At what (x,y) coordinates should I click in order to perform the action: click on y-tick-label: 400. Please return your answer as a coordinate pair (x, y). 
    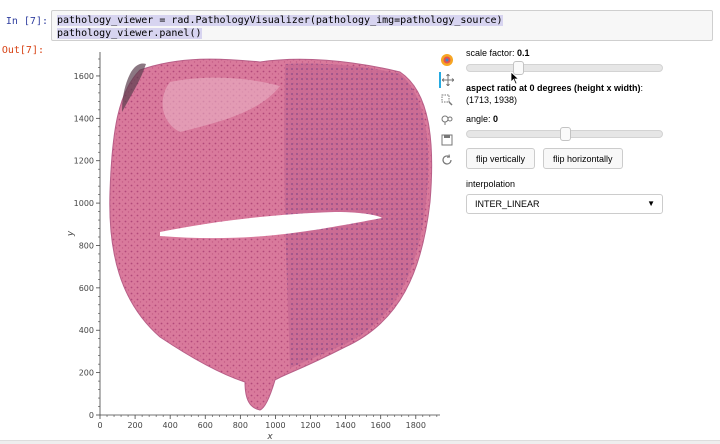
    Looking at the image, I should click on (86, 330).